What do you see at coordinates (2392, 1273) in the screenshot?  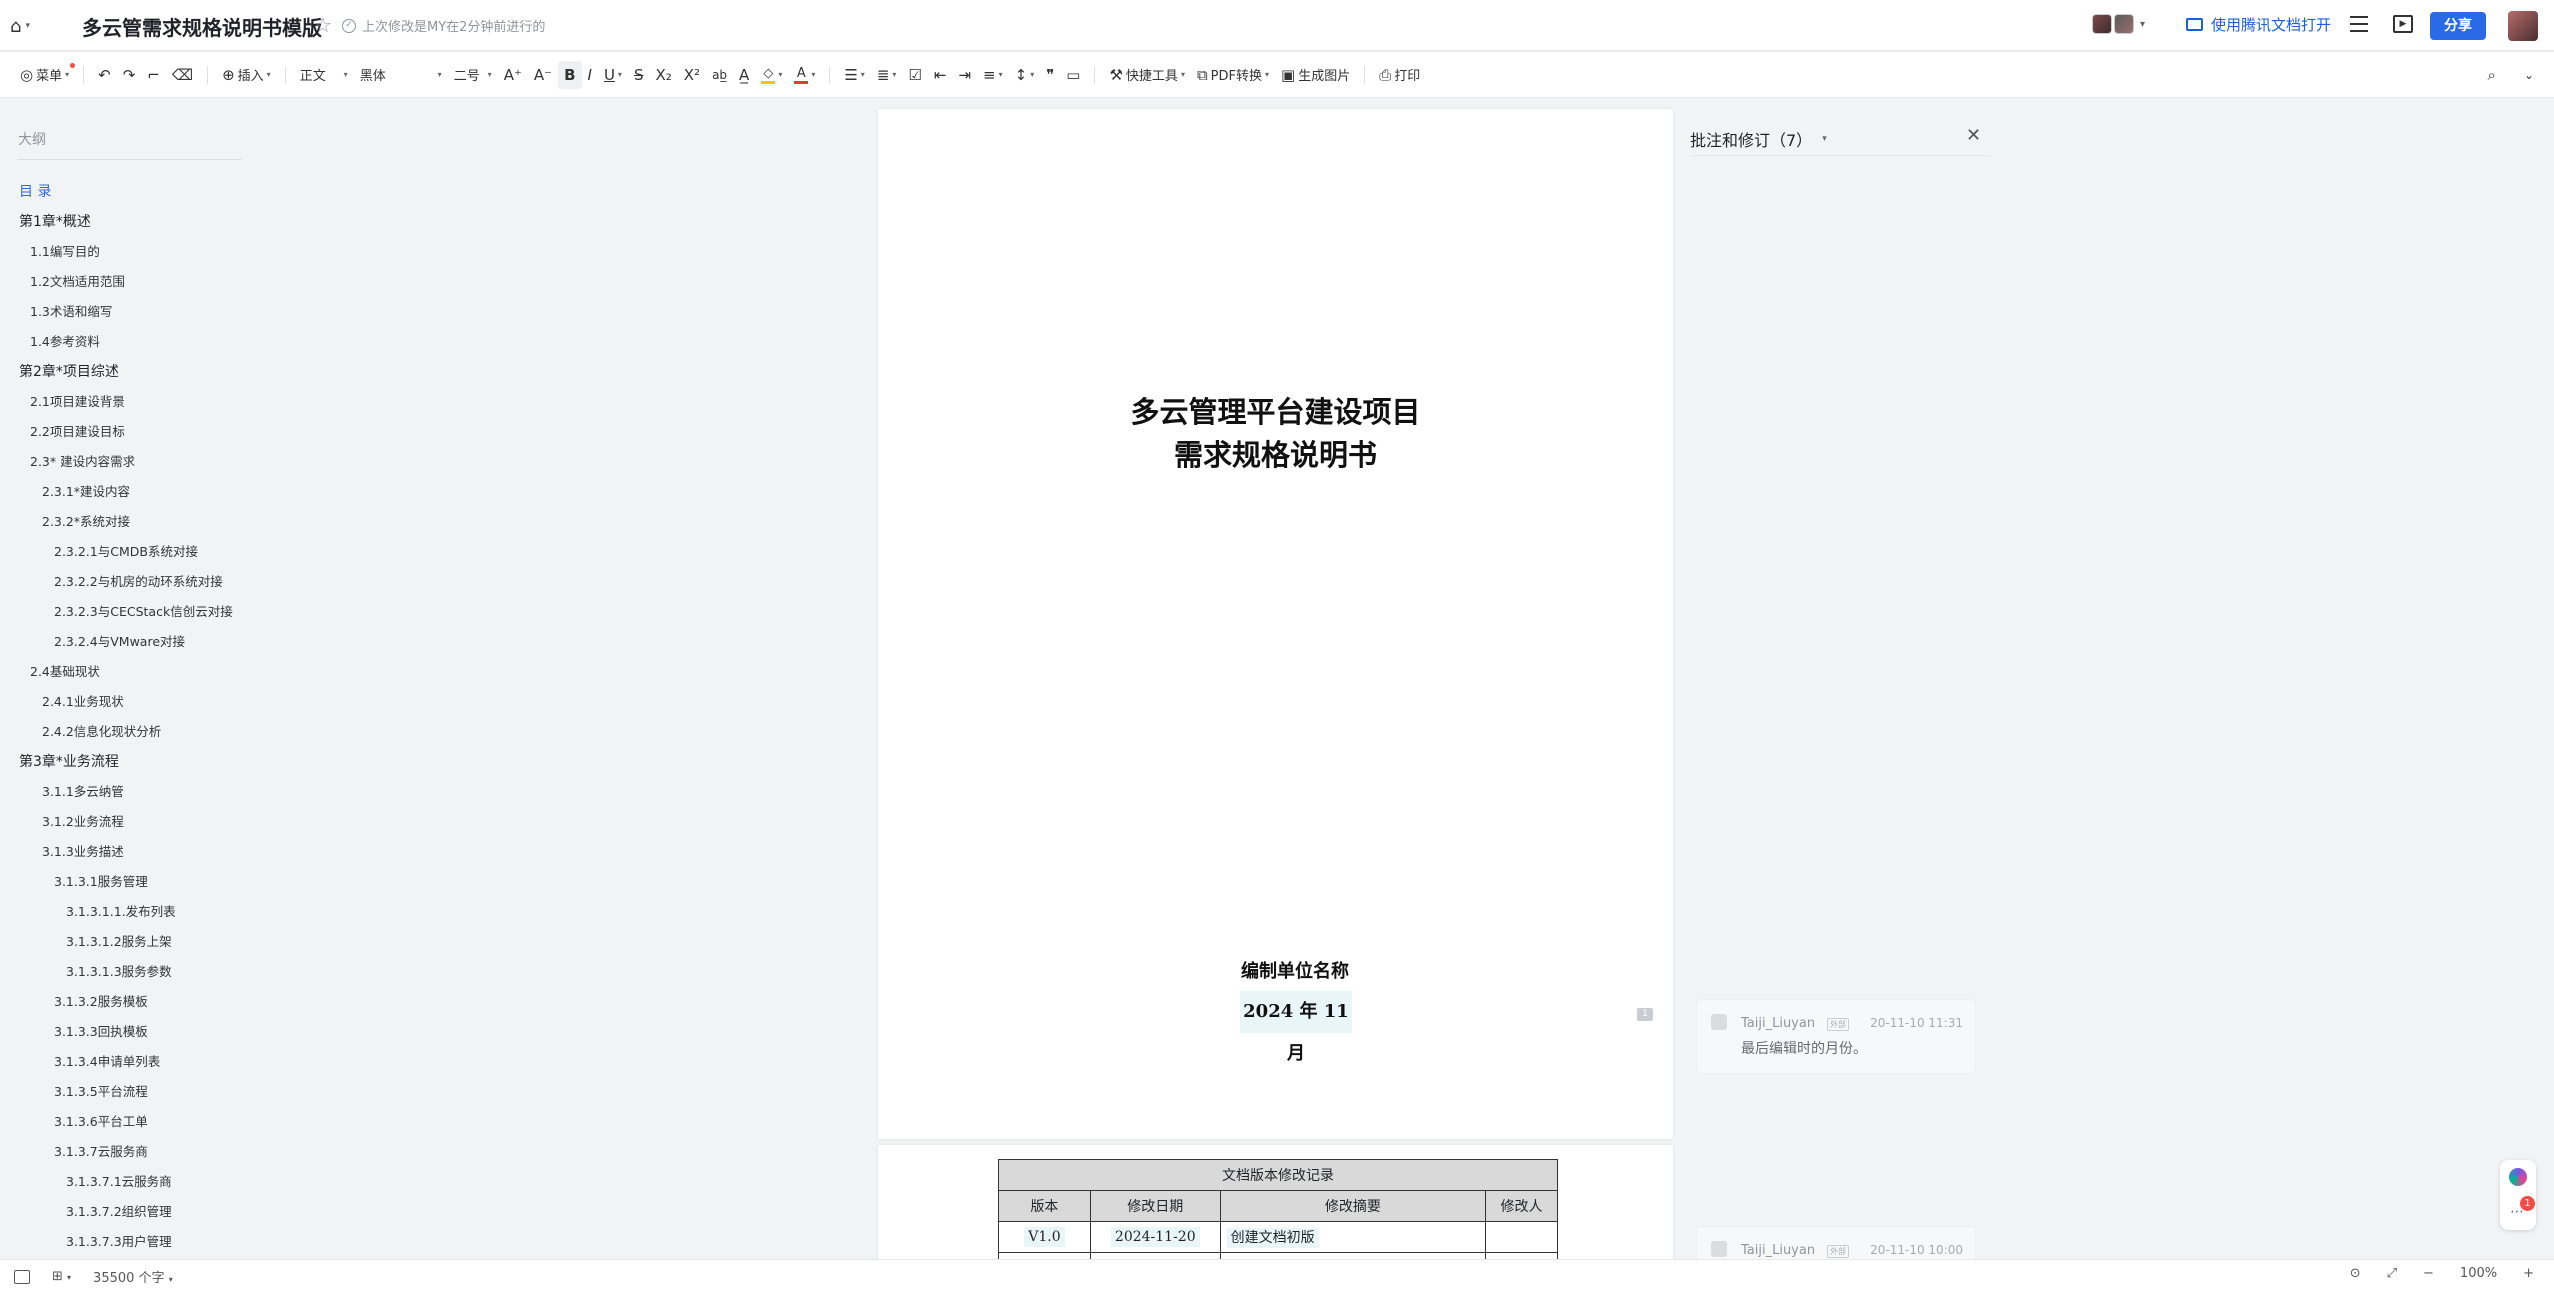 I see `fullscreen-icon: ⤢` at bounding box center [2392, 1273].